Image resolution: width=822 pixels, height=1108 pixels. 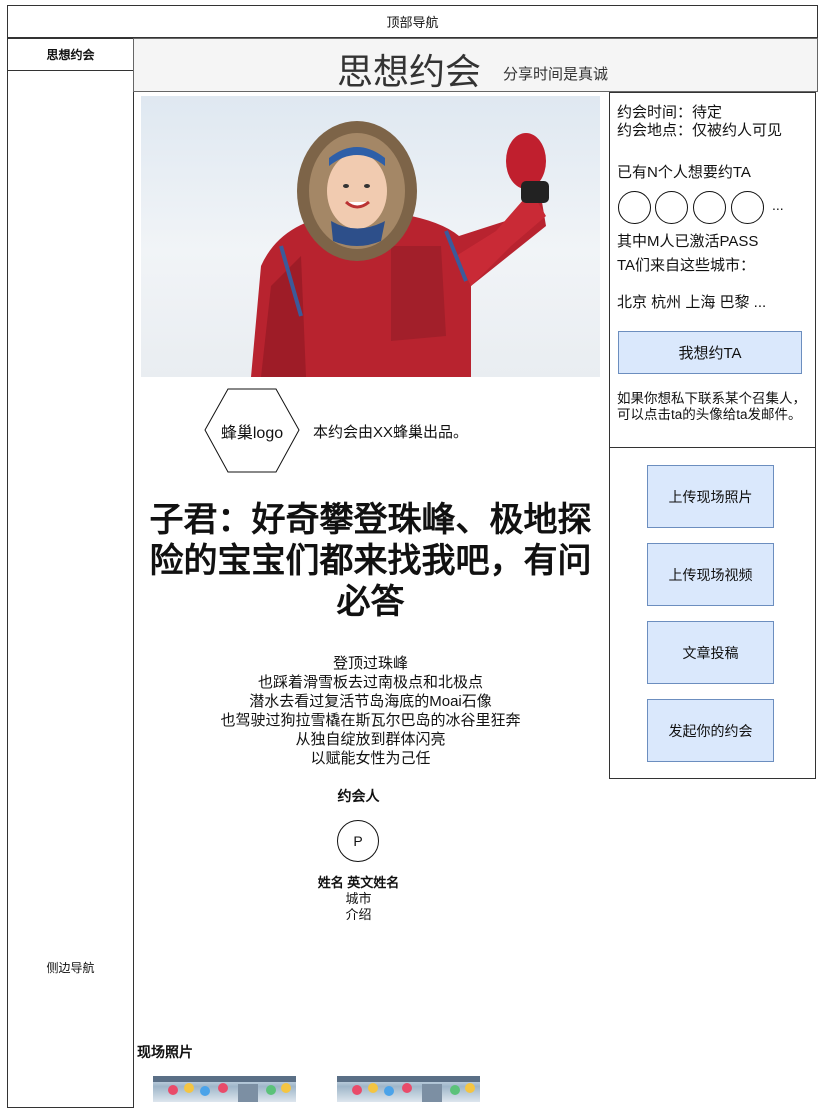 I want to click on intro-line: 从独自绽放到群体闪亮, so click(x=370, y=739).